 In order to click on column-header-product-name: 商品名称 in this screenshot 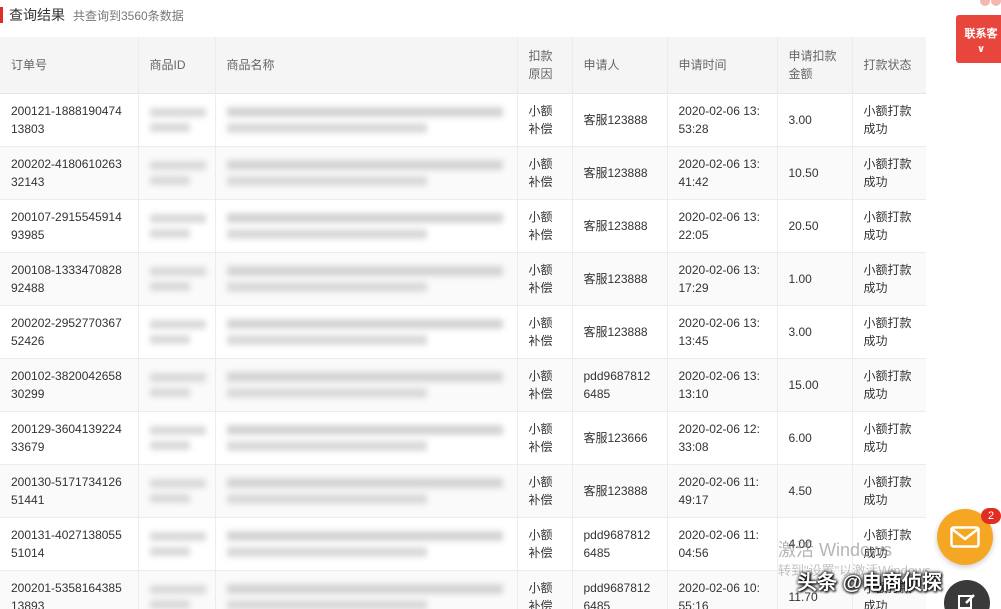, I will do `click(366, 65)`.